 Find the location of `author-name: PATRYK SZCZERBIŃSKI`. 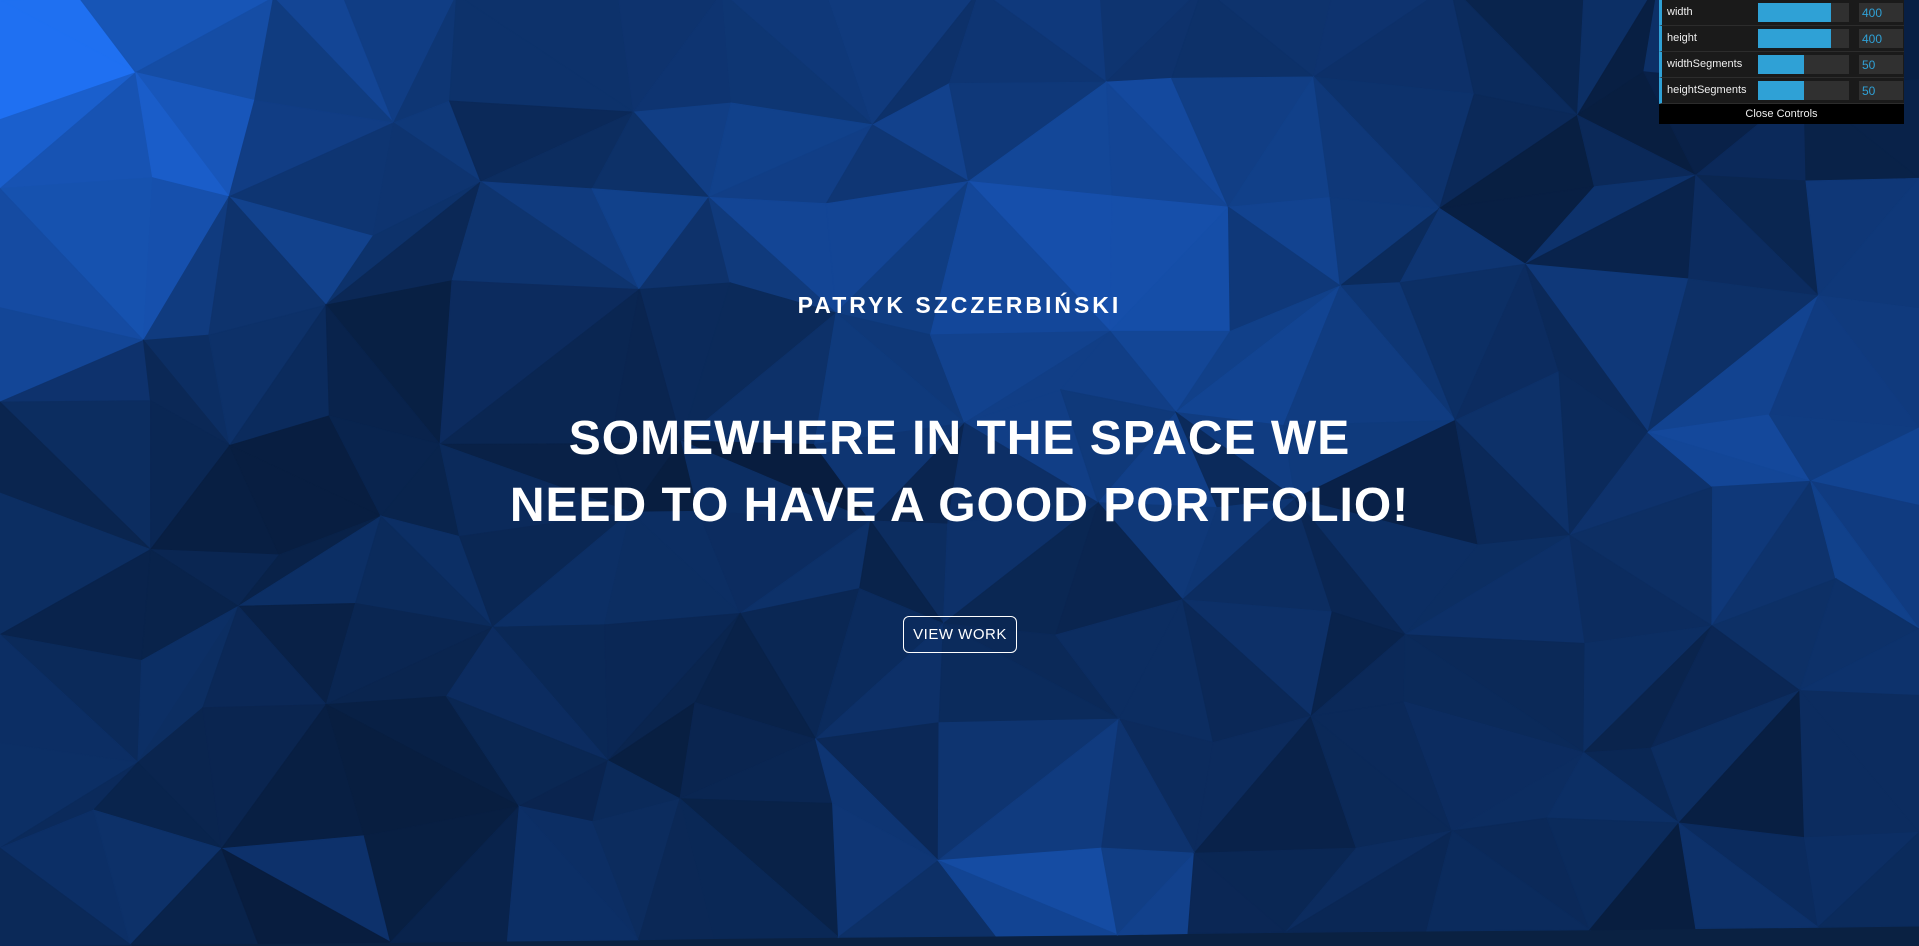

author-name: PATRYK SZCZERBIŃSKI is located at coordinates (959, 305).